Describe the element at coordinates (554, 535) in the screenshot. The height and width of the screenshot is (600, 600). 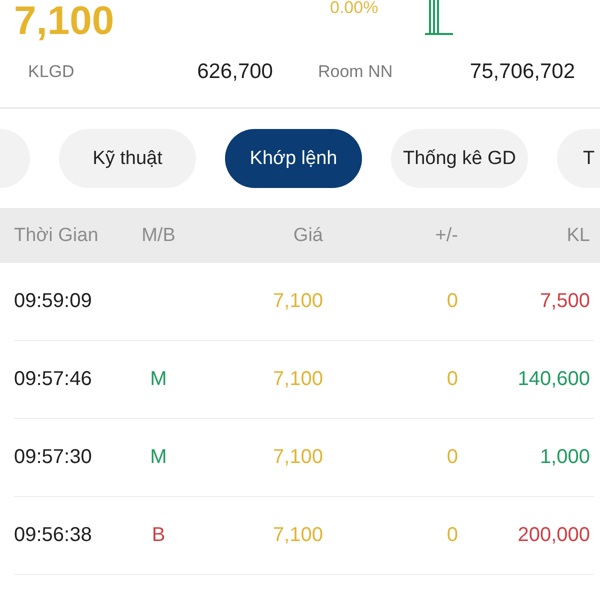
I see `trade-volume: 200,000` at that location.